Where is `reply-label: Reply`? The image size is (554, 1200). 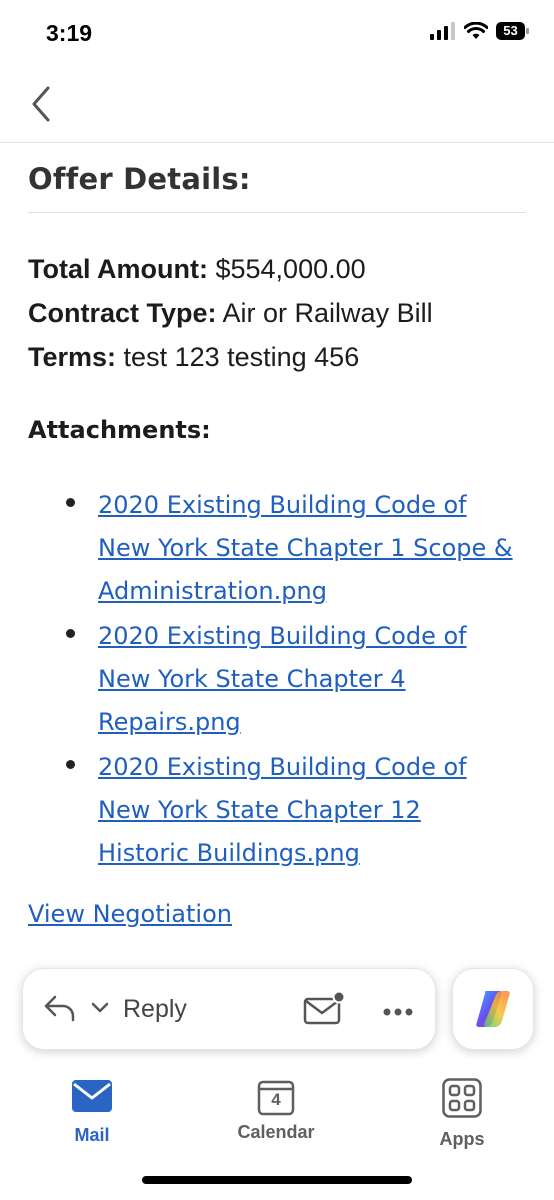
reply-label: Reply is located at coordinates (155, 1009).